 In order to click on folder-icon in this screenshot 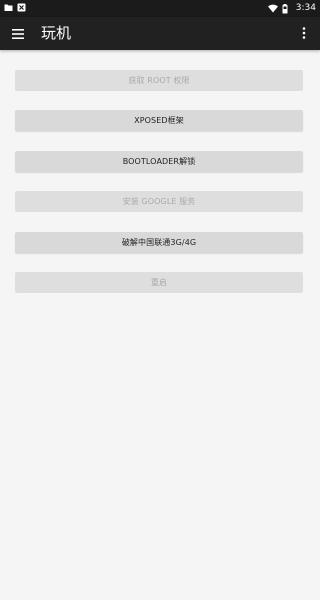, I will do `click(8, 7)`.